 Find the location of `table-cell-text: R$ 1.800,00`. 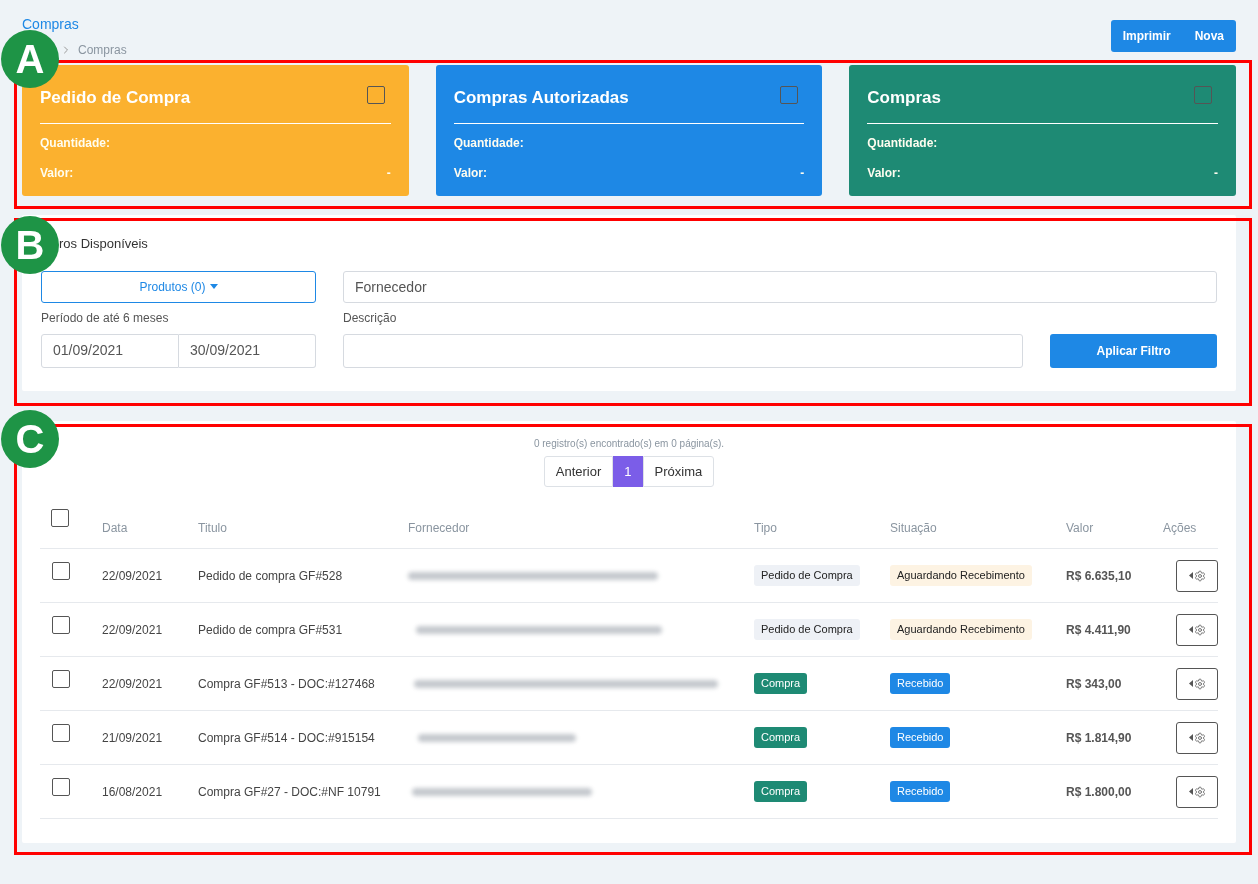

table-cell-text: R$ 1.800,00 is located at coordinates (1099, 792).